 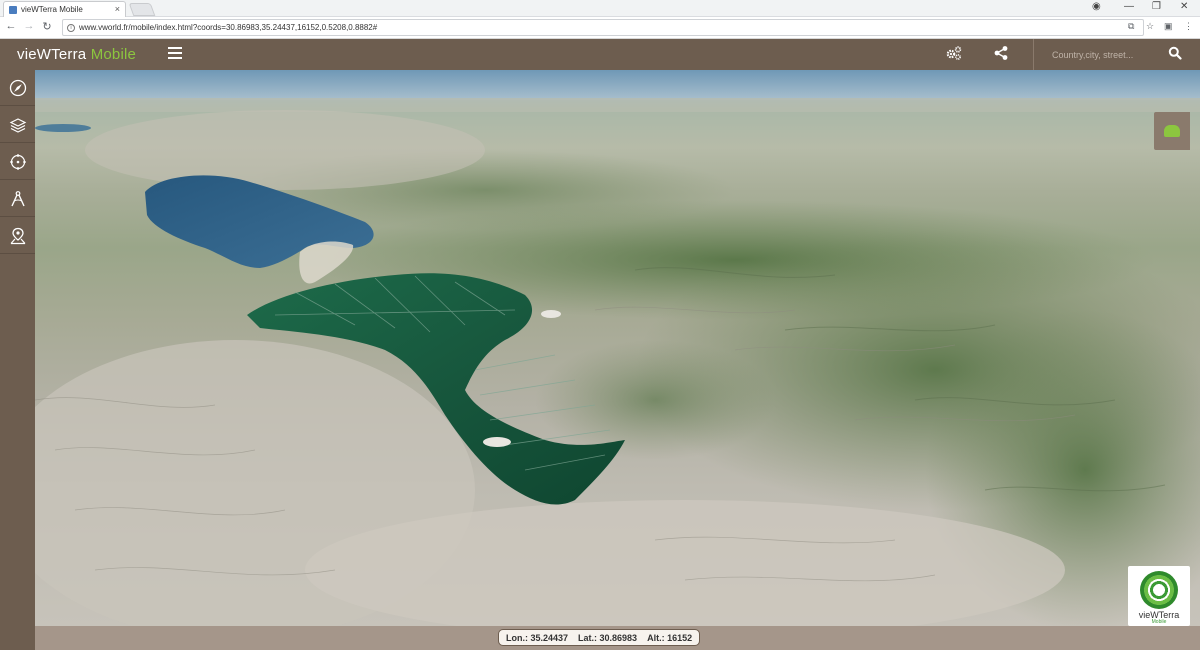 What do you see at coordinates (175, 53) in the screenshot?
I see `hamburger-menu-icon` at bounding box center [175, 53].